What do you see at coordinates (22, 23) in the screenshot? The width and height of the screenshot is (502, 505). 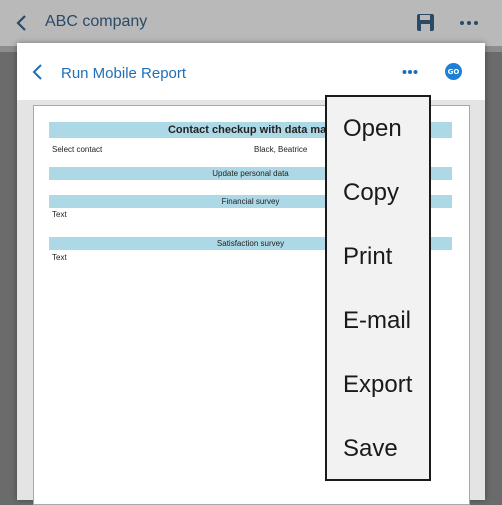 I see `back-arrow-icon` at bounding box center [22, 23].